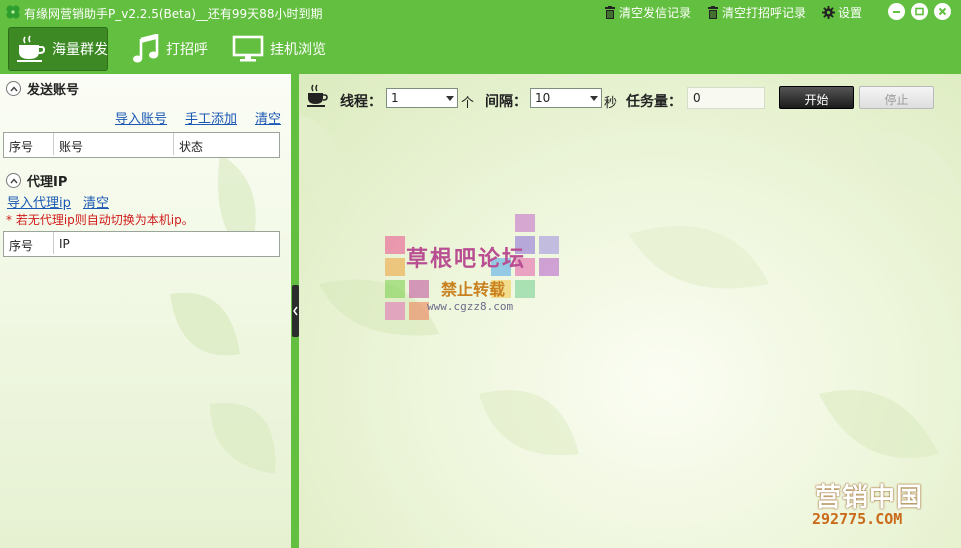  I want to click on start-button: 开始, so click(816, 97).